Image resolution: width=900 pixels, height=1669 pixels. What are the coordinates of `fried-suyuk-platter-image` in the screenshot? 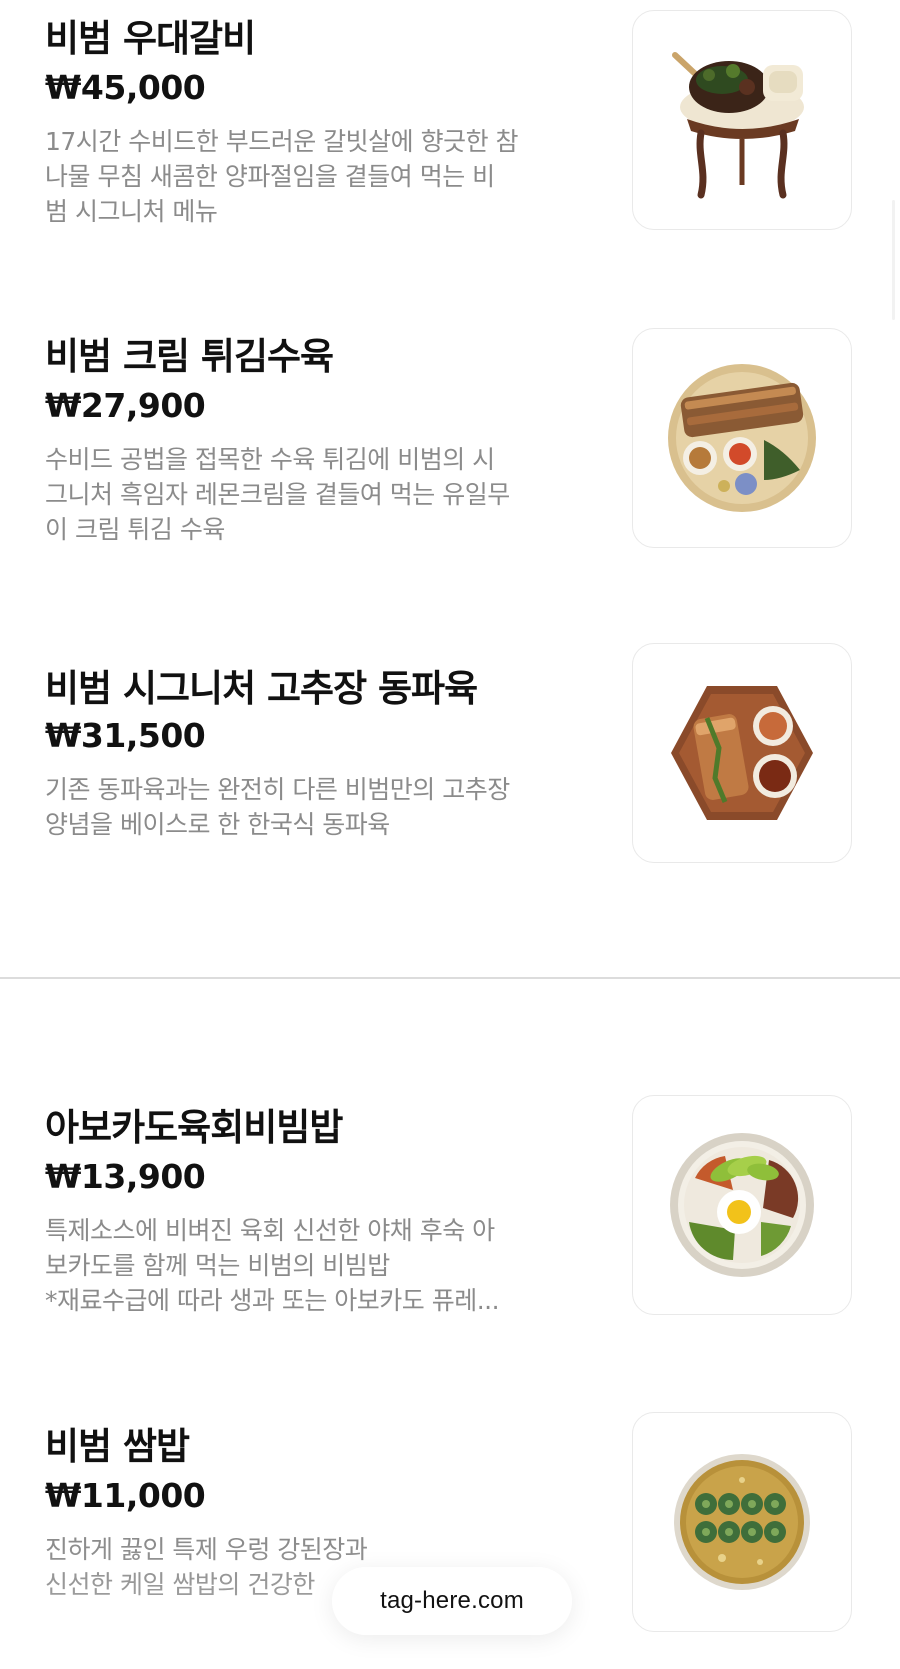 It's located at (742, 438).